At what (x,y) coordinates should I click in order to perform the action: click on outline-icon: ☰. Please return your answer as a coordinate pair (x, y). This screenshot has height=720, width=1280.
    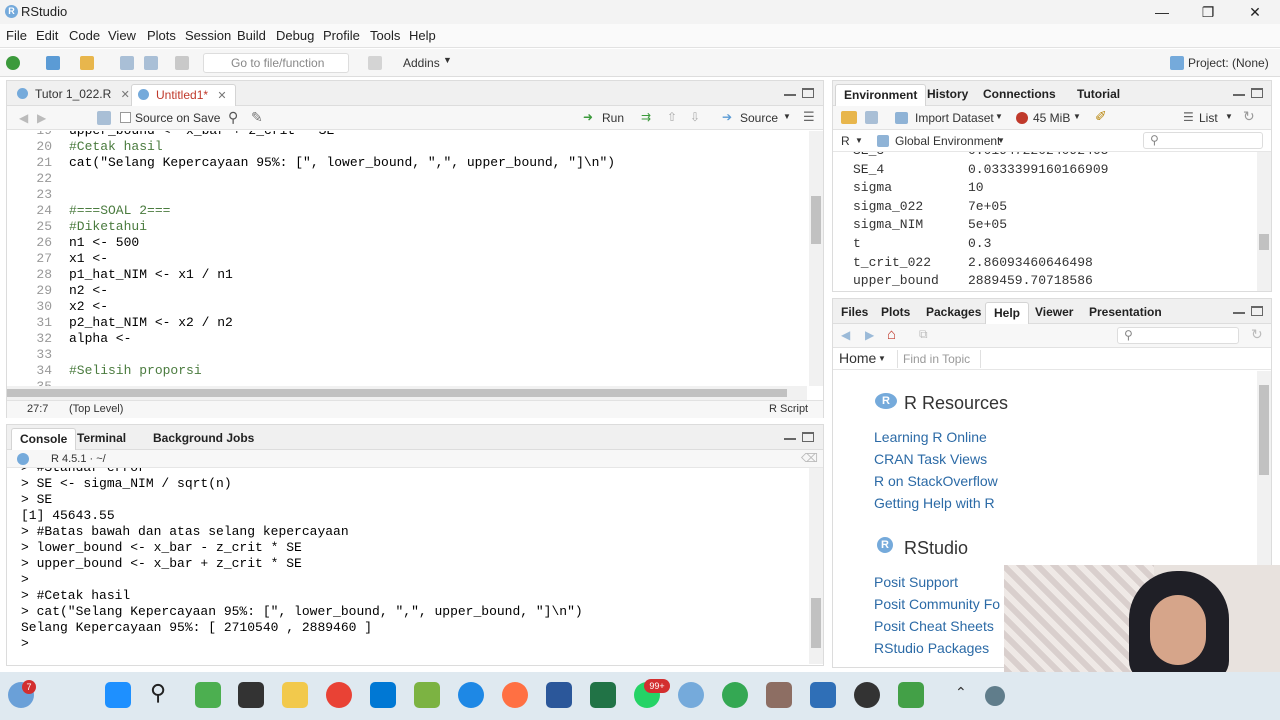
    Looking at the image, I should click on (809, 117).